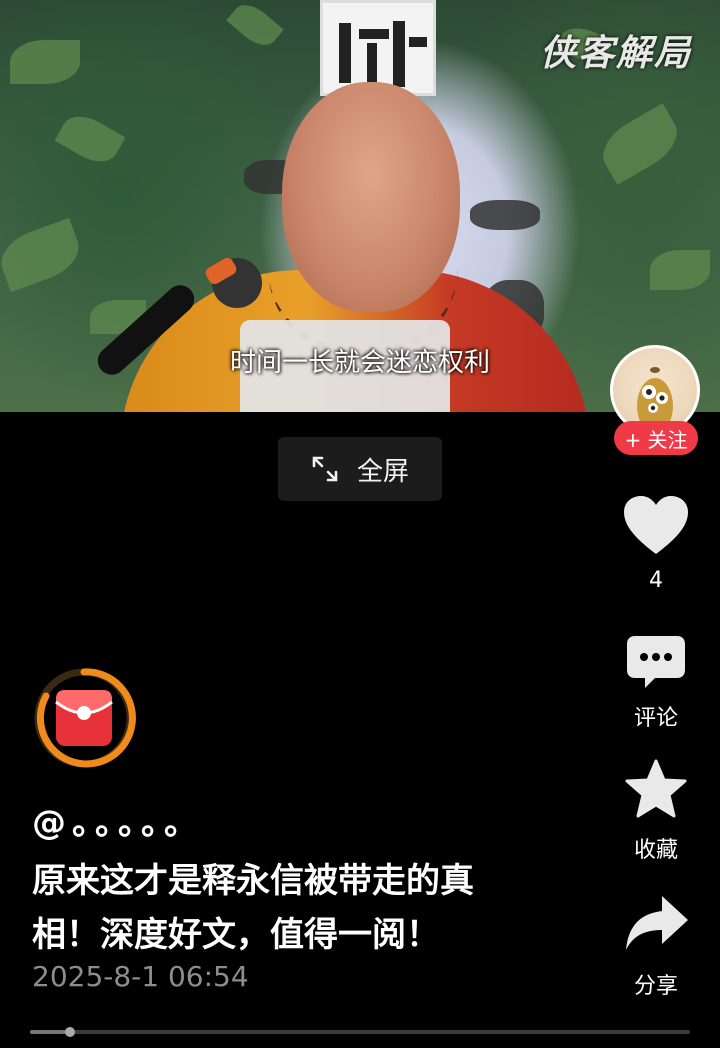 This screenshot has width=720, height=1048. I want to click on calligraphy-stroke, so click(505, 215).